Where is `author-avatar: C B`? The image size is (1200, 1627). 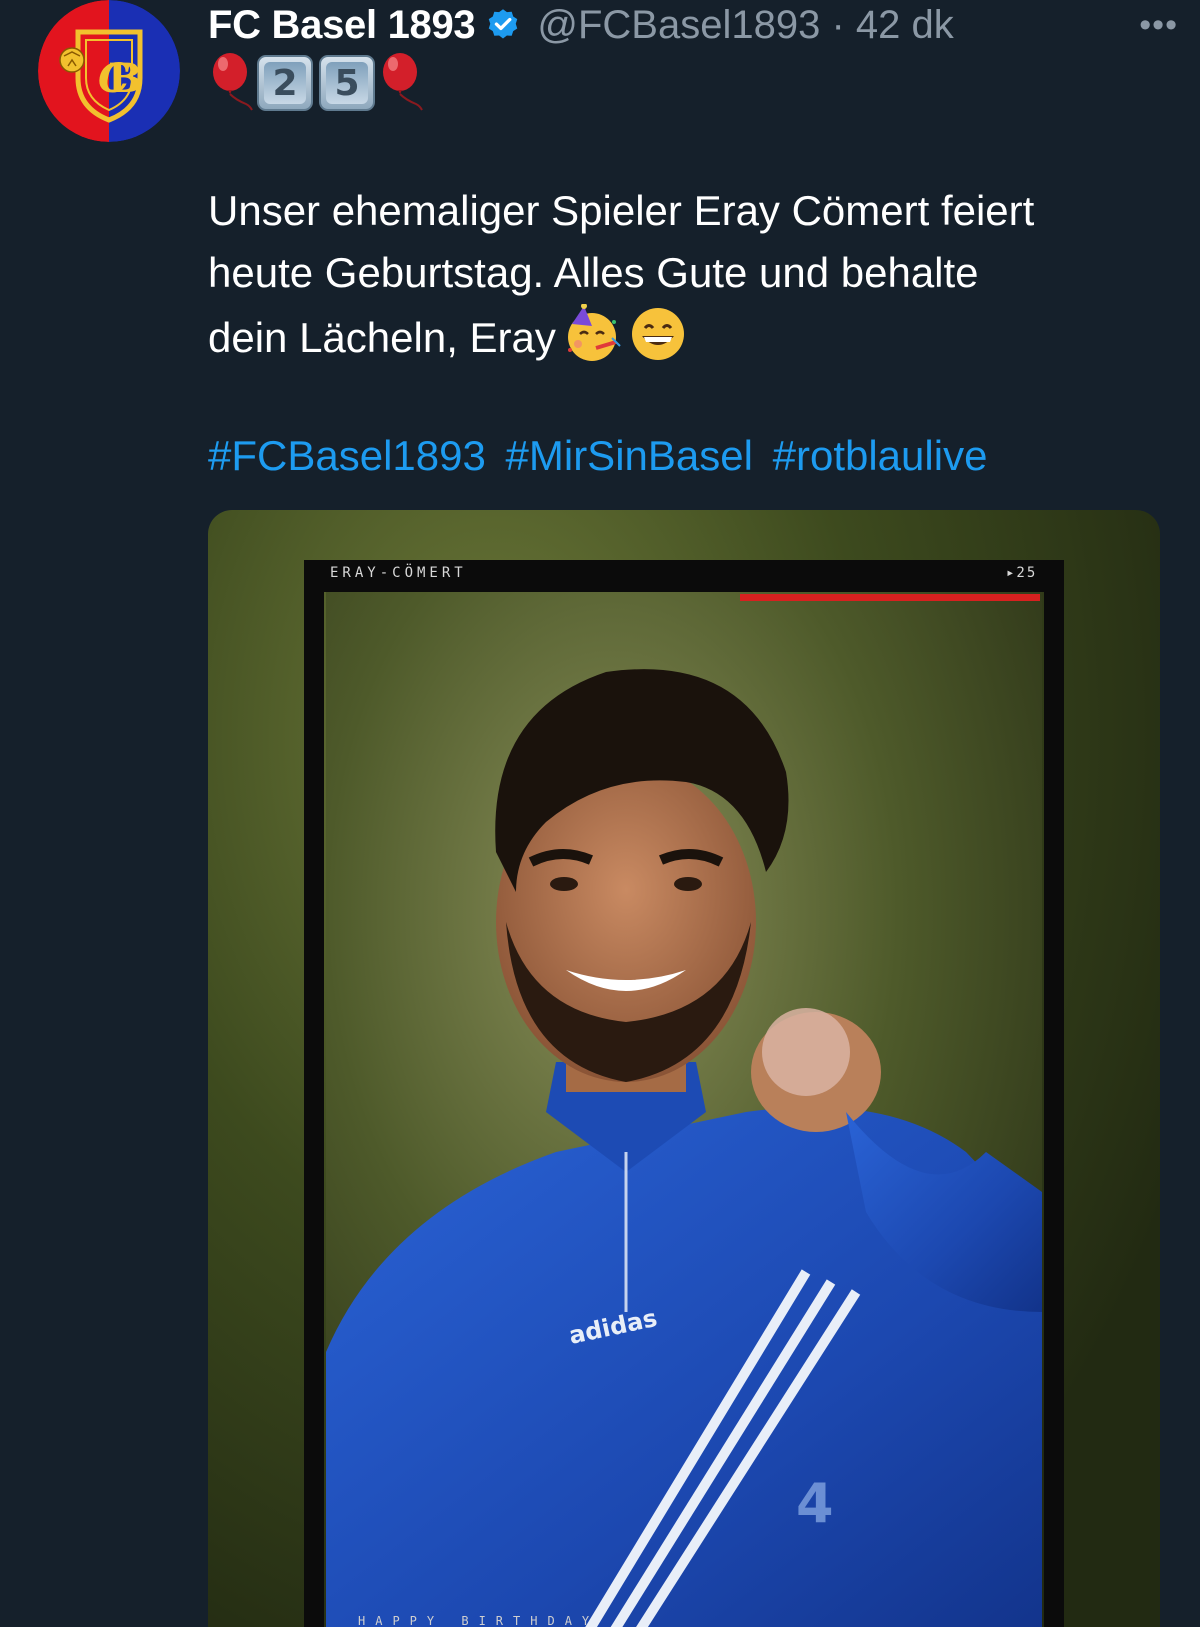 author-avatar: C B is located at coordinates (109, 71).